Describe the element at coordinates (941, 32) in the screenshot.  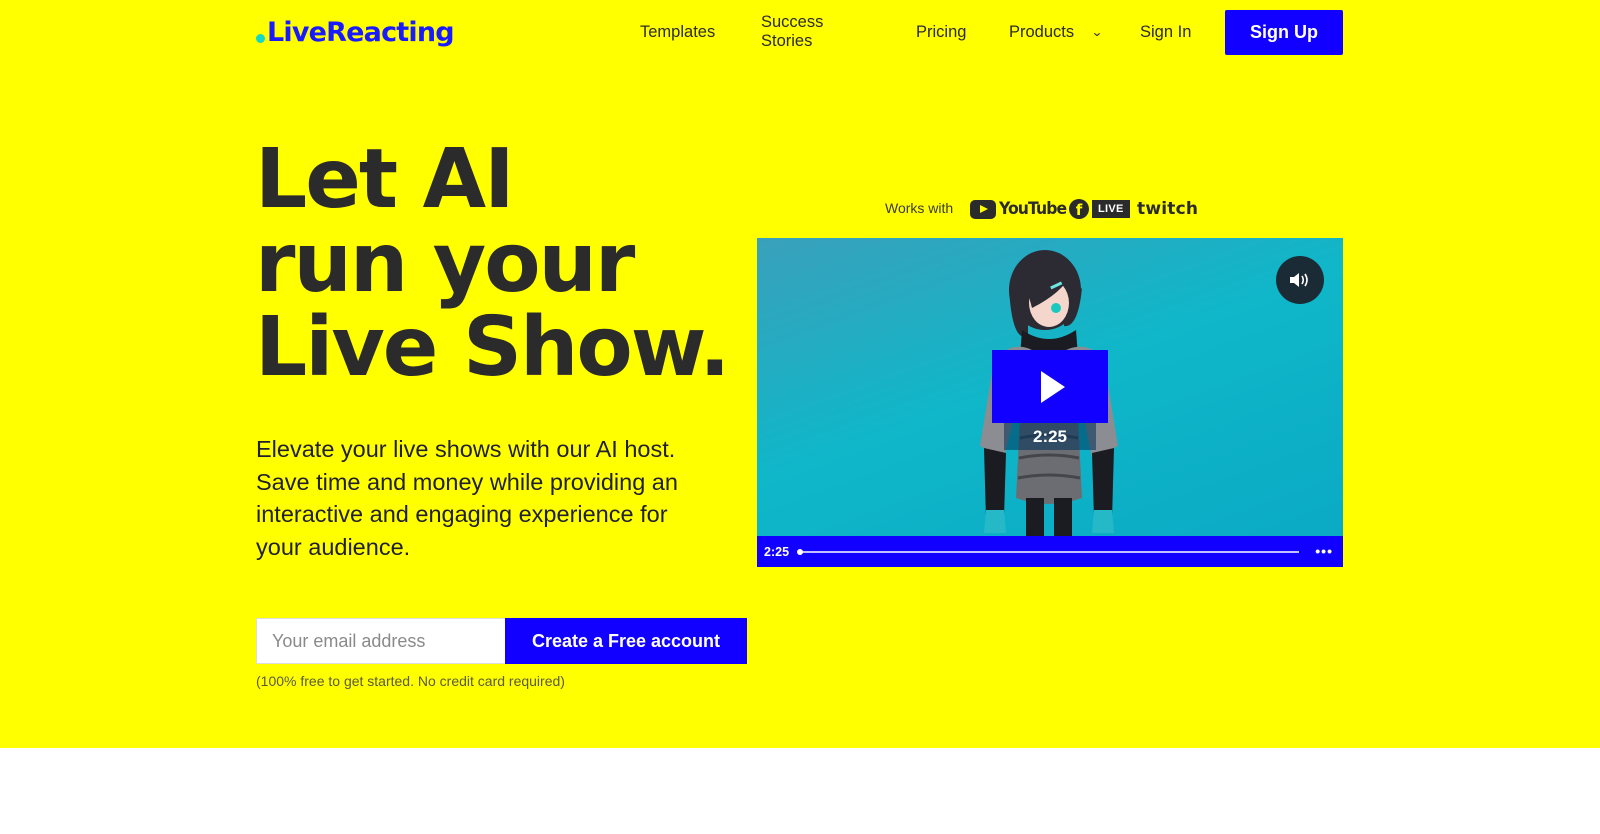
I see `nav-pricing: Pricing` at that location.